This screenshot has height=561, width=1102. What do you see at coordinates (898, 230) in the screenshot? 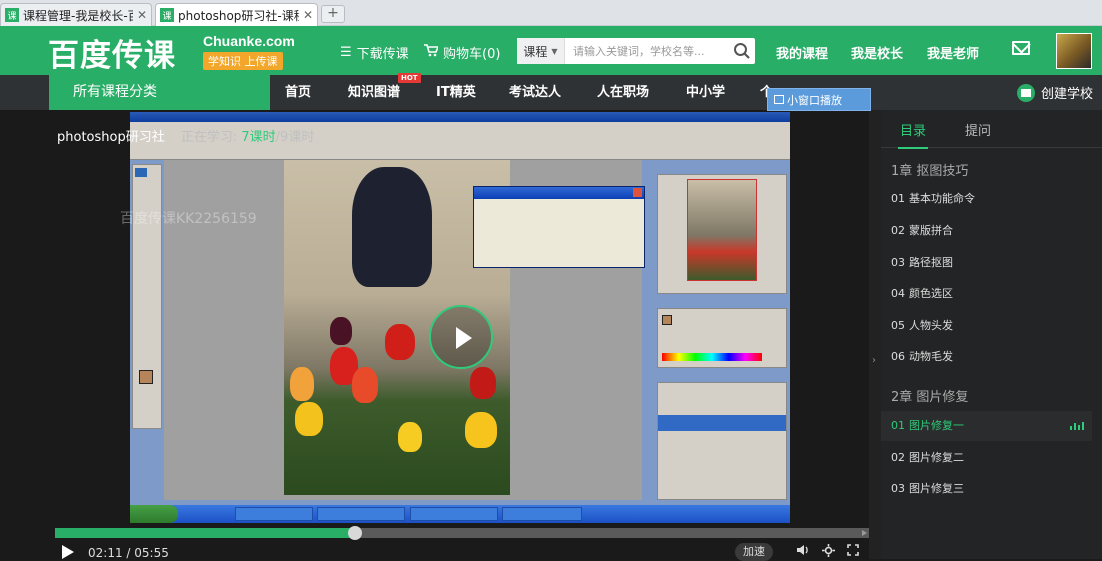
I see `lesson-number: 02` at bounding box center [898, 230].